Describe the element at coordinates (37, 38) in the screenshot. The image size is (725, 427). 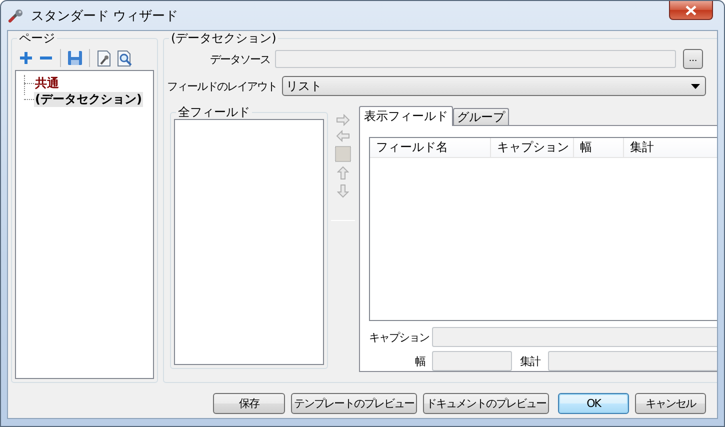
I see `group-title: ページ` at that location.